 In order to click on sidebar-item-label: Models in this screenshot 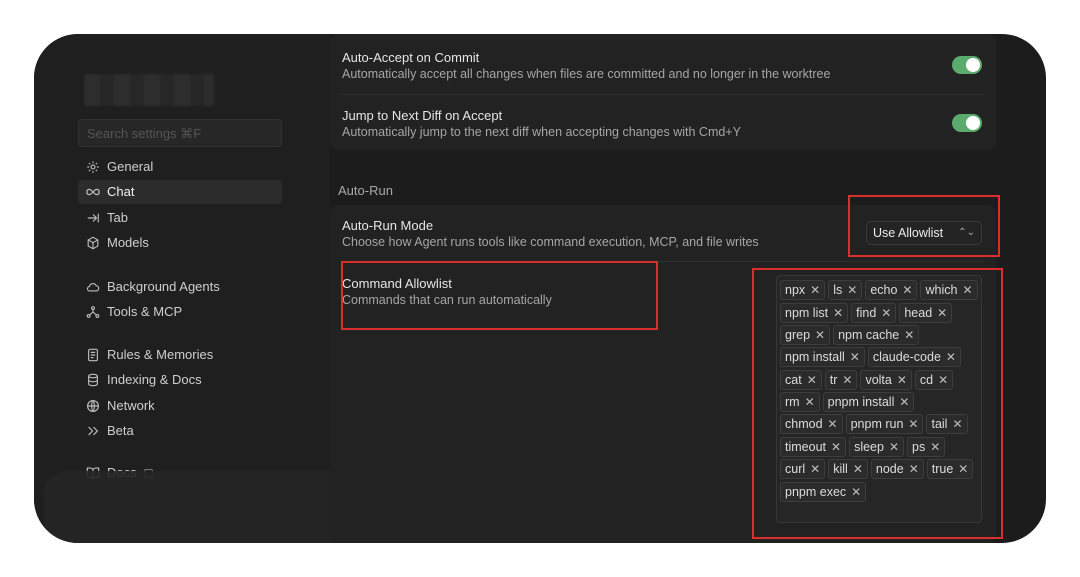, I will do `click(128, 242)`.